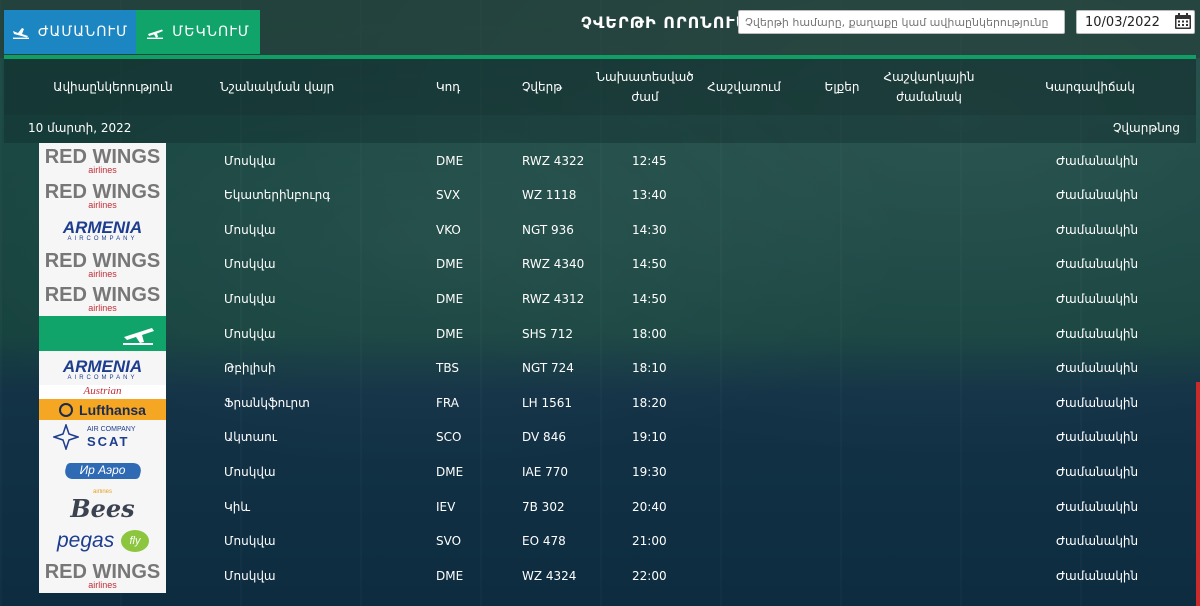 This screenshot has width=1200, height=606. What do you see at coordinates (649, 195) in the screenshot?
I see `scheduled-time-cell: 13:40` at bounding box center [649, 195].